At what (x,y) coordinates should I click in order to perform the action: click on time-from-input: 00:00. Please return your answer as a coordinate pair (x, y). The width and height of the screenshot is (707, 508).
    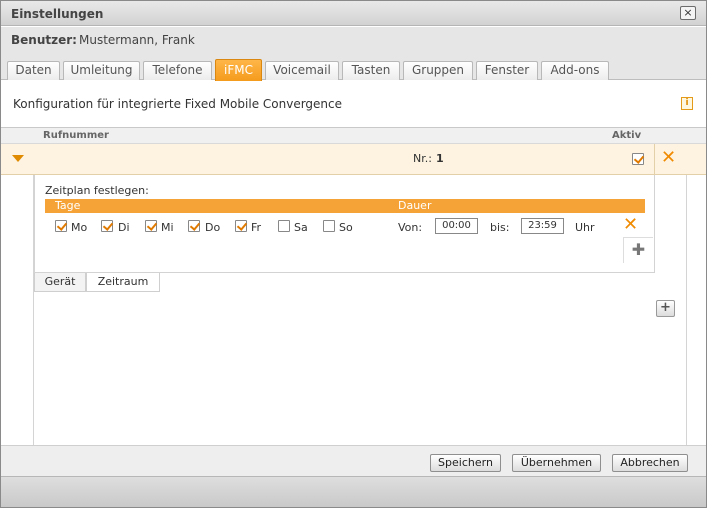
    Looking at the image, I should click on (456, 226).